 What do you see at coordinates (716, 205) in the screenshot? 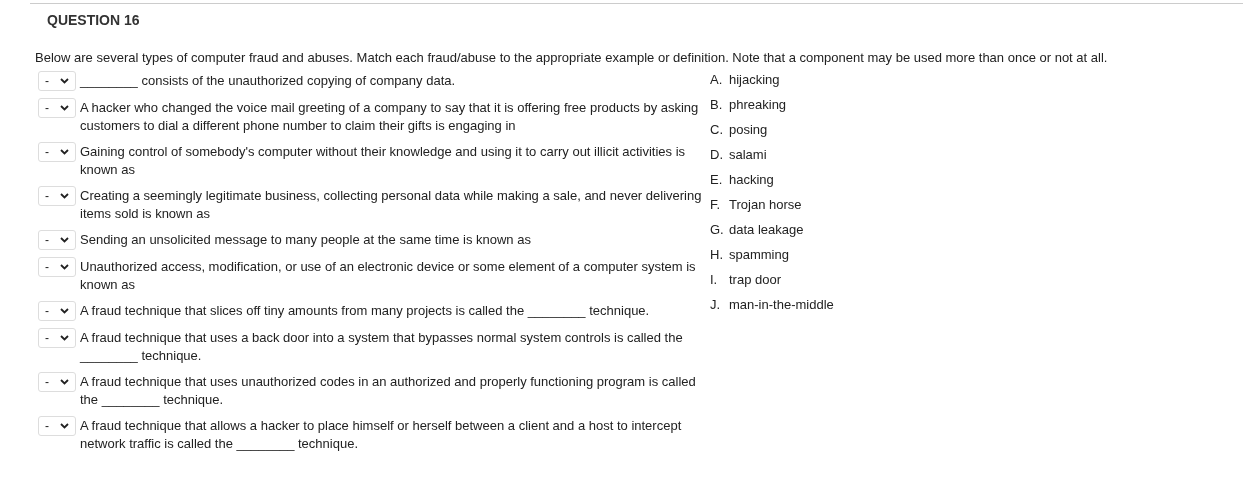
I see `option-letter: F.` at bounding box center [716, 205].